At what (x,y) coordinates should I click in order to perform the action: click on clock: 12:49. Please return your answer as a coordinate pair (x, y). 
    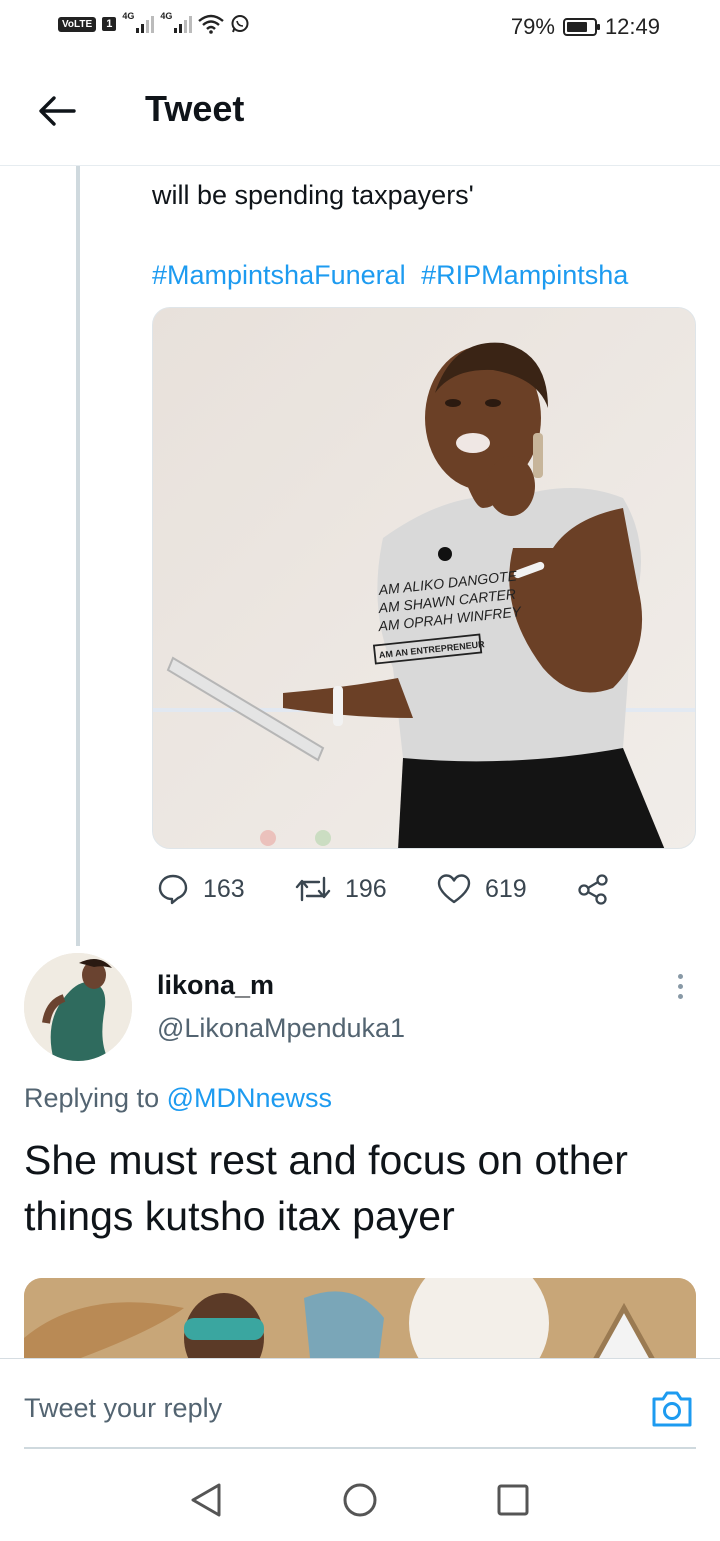
    Looking at the image, I should click on (632, 26).